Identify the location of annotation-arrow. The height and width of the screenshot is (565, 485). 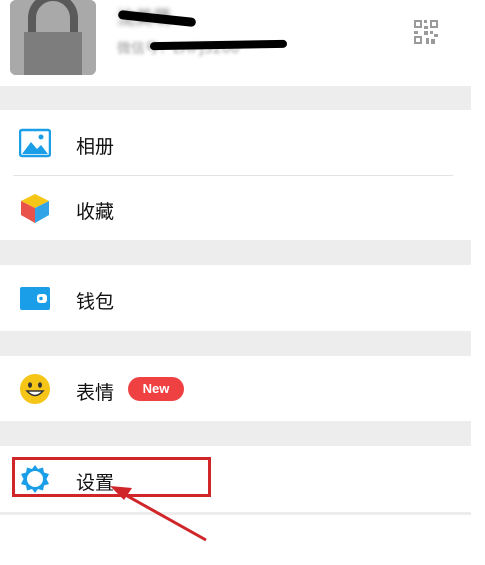
(158, 514).